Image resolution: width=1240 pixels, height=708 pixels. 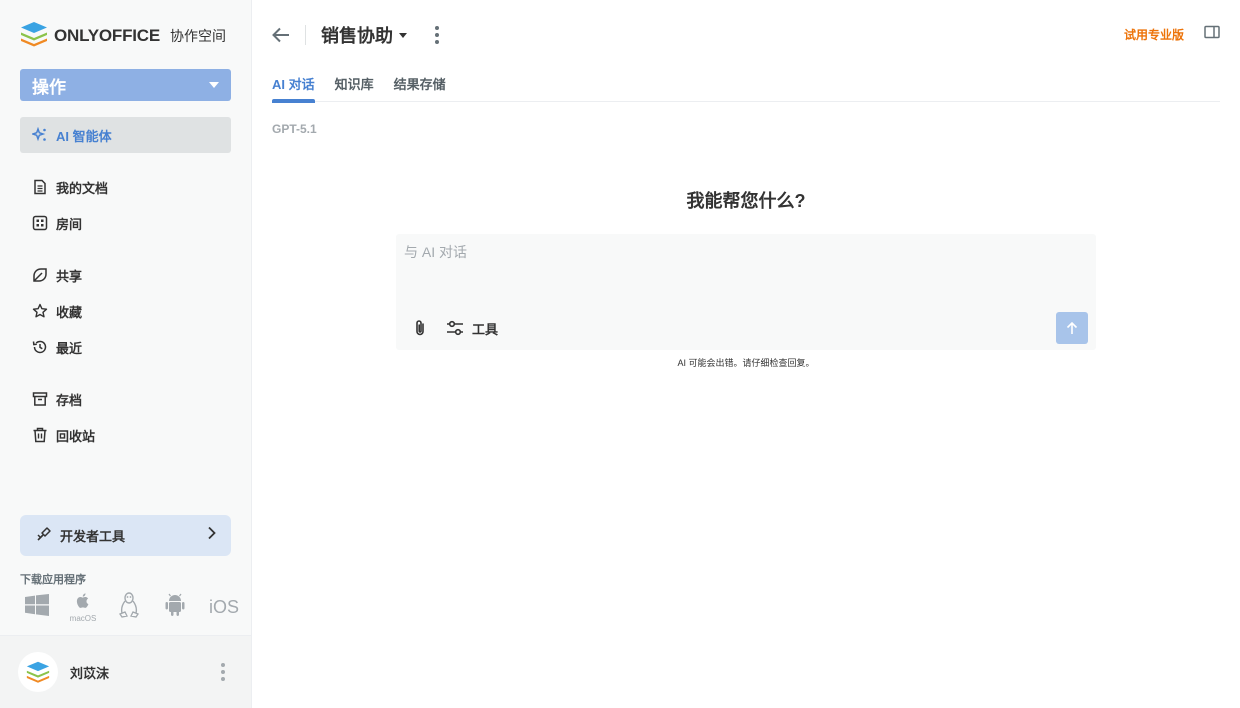 I want to click on actions-button: 操作, so click(x=125, y=85).